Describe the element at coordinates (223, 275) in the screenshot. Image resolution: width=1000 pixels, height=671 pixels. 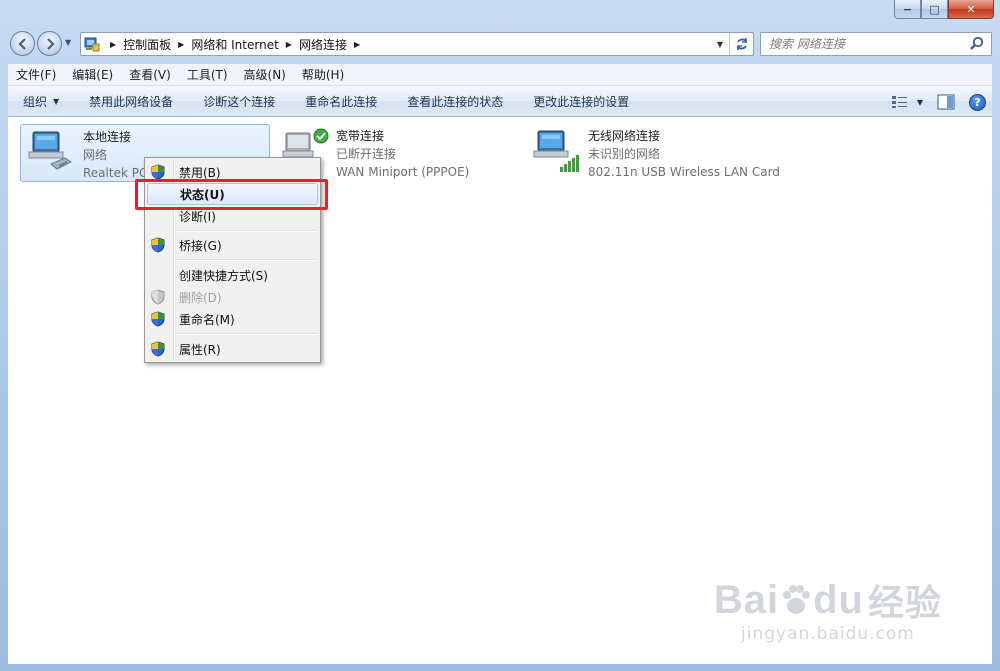
I see `ctx-label: 创建快捷方式(S)` at that location.